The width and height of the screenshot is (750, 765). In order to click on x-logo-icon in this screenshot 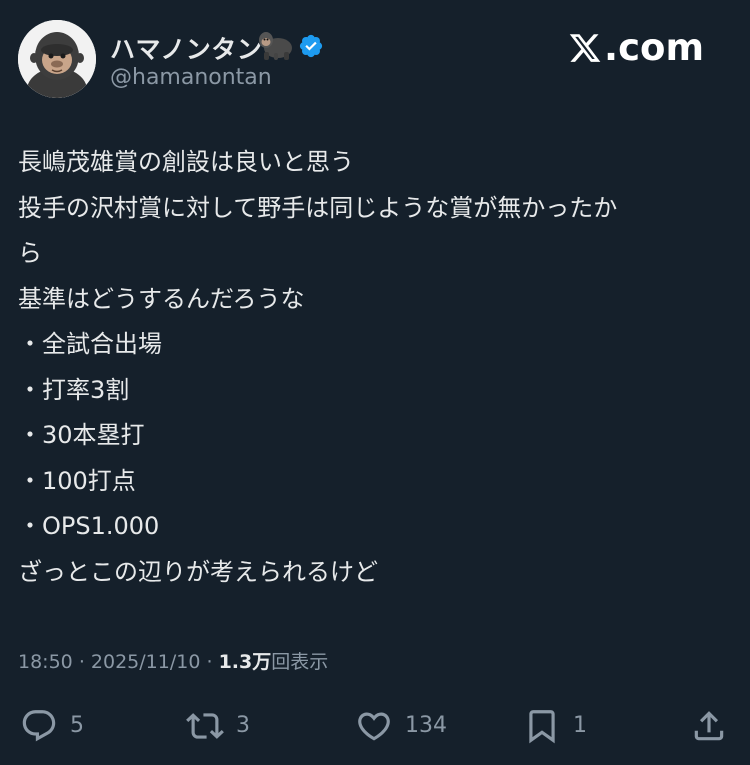, I will do `click(585, 47)`.